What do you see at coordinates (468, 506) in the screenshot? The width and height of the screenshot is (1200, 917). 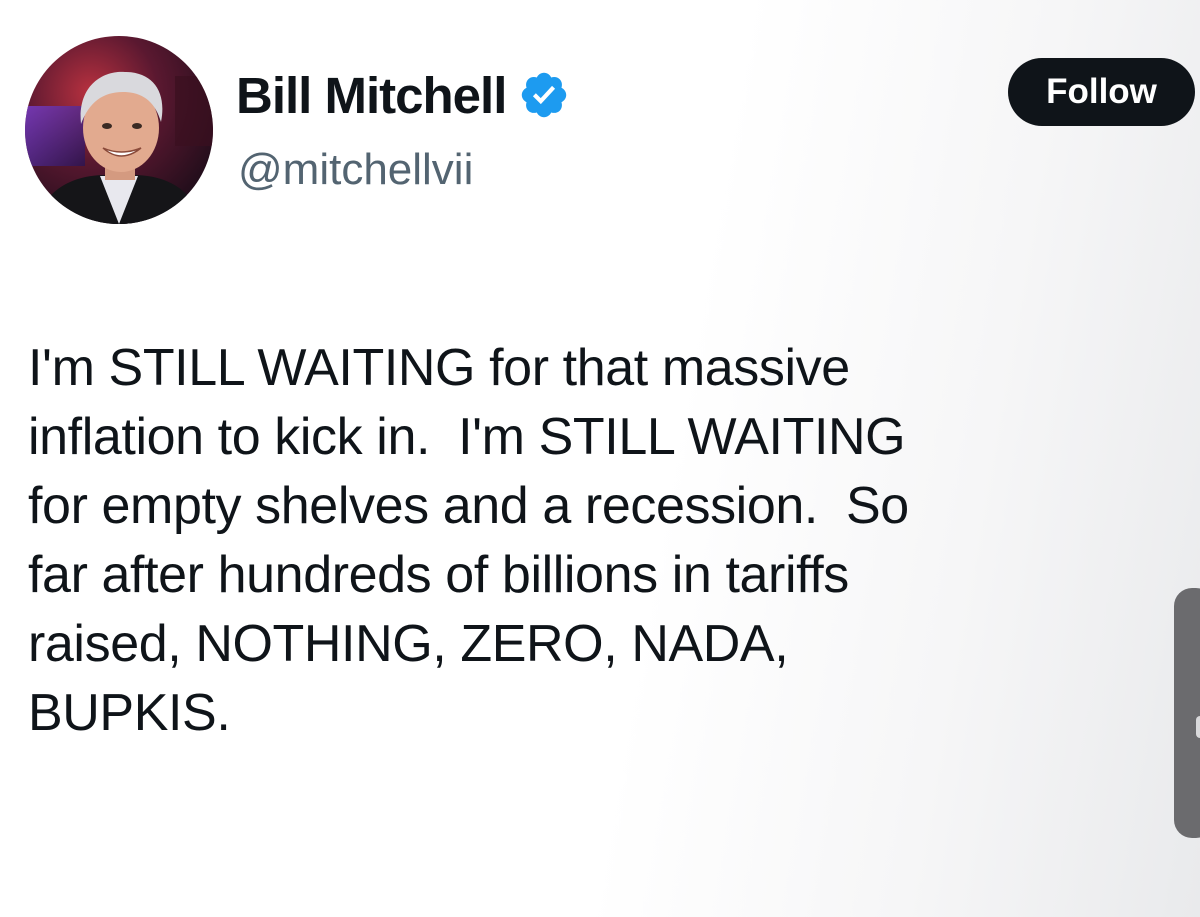 I see `tweet-text-line: for empty shelves and a recession. So` at bounding box center [468, 506].